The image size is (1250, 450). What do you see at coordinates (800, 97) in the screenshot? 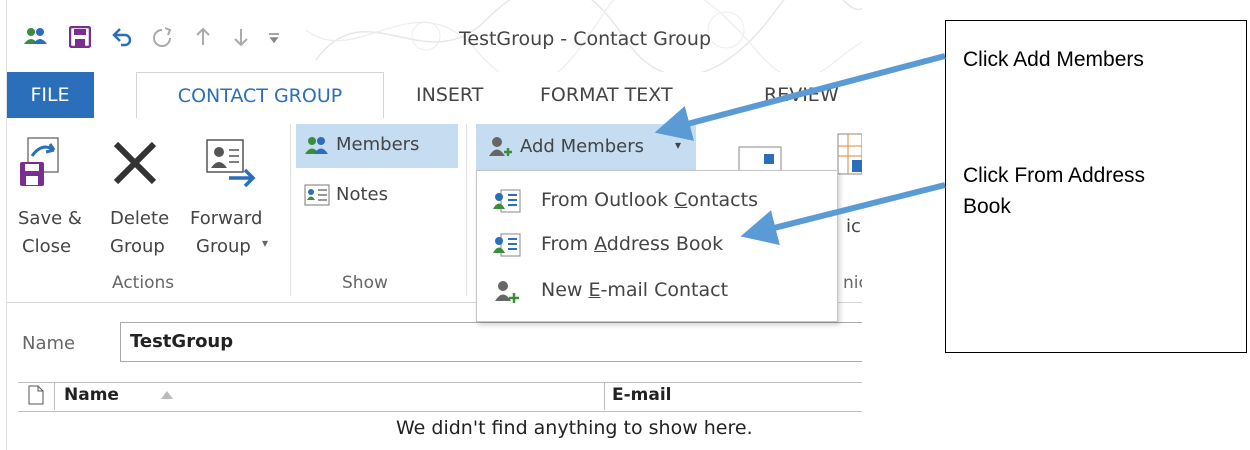
I see `arrow-to-add-members` at bounding box center [800, 97].